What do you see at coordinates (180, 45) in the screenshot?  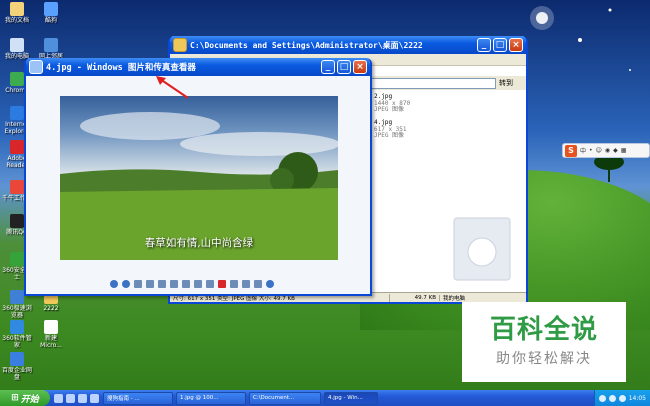 I see `folder-icon` at bounding box center [180, 45].